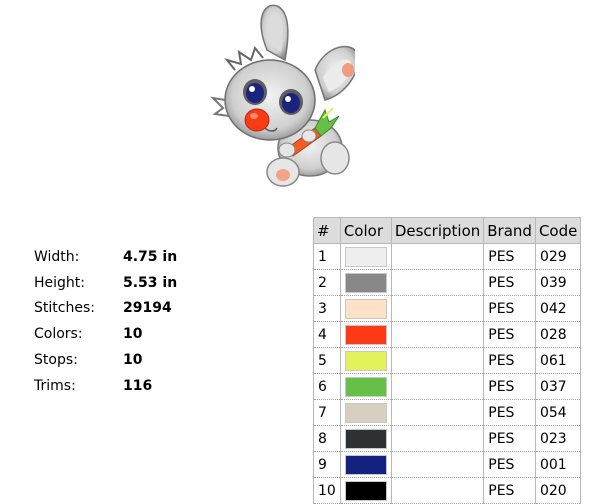  Describe the element at coordinates (437, 230) in the screenshot. I see `column-header-description: Description` at that location.